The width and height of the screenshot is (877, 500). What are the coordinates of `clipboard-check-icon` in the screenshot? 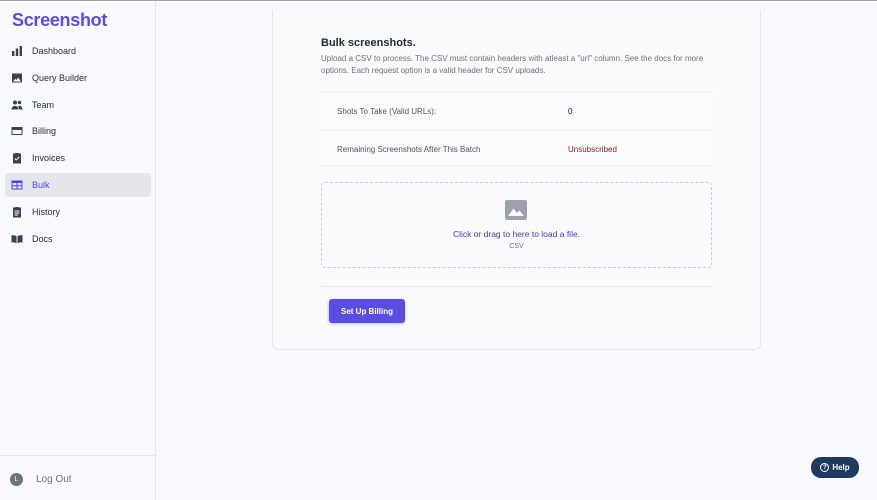 It's located at (17, 158).